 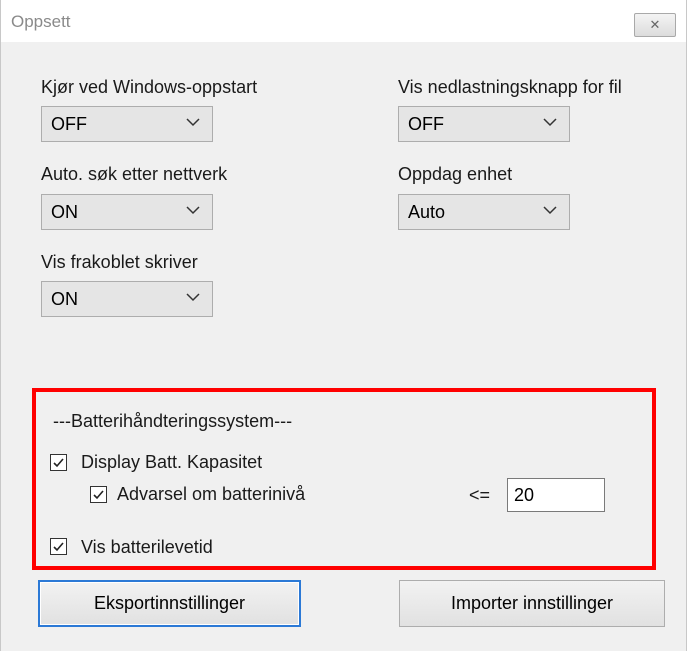 I want to click on detect-device-label: Oppdag enhet, so click(x=455, y=174).